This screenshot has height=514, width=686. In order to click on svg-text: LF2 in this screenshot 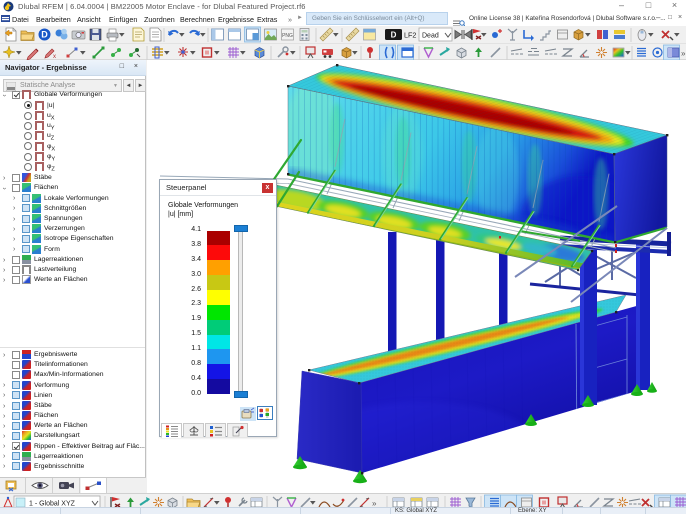, I will do `click(410, 35)`.